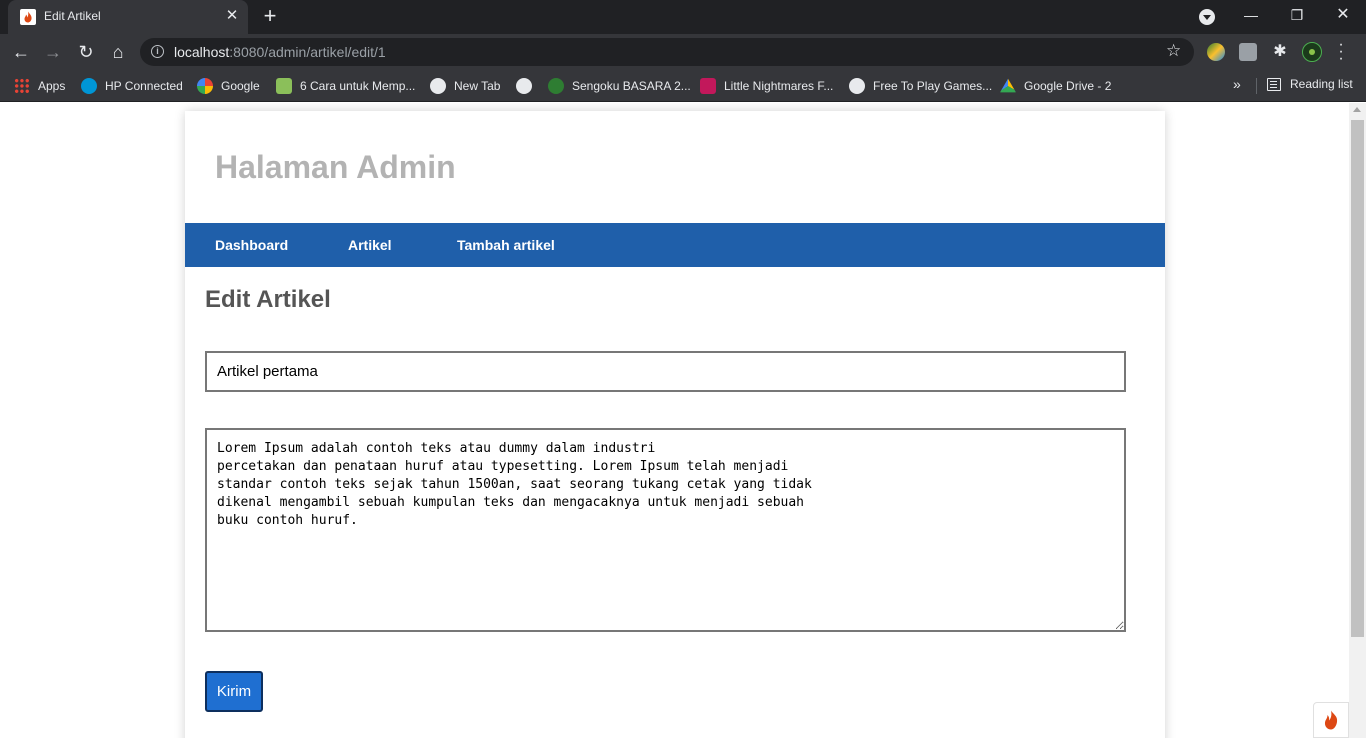  What do you see at coordinates (205, 86) in the screenshot?
I see `google-icon` at bounding box center [205, 86].